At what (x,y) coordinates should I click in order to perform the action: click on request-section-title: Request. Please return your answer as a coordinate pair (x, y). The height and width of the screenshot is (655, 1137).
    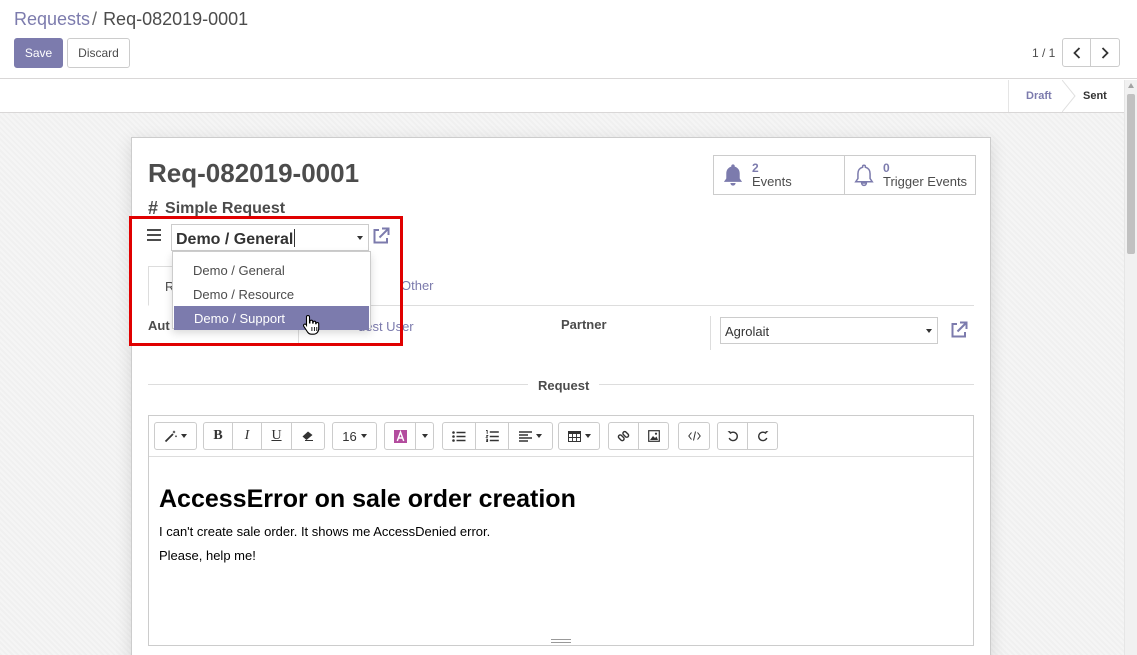
    Looking at the image, I should click on (564, 385).